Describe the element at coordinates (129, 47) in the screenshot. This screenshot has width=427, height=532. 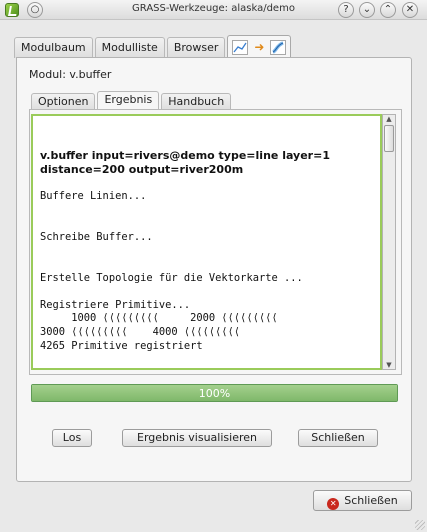
I see `tab-modulliste: Modulliste` at that location.